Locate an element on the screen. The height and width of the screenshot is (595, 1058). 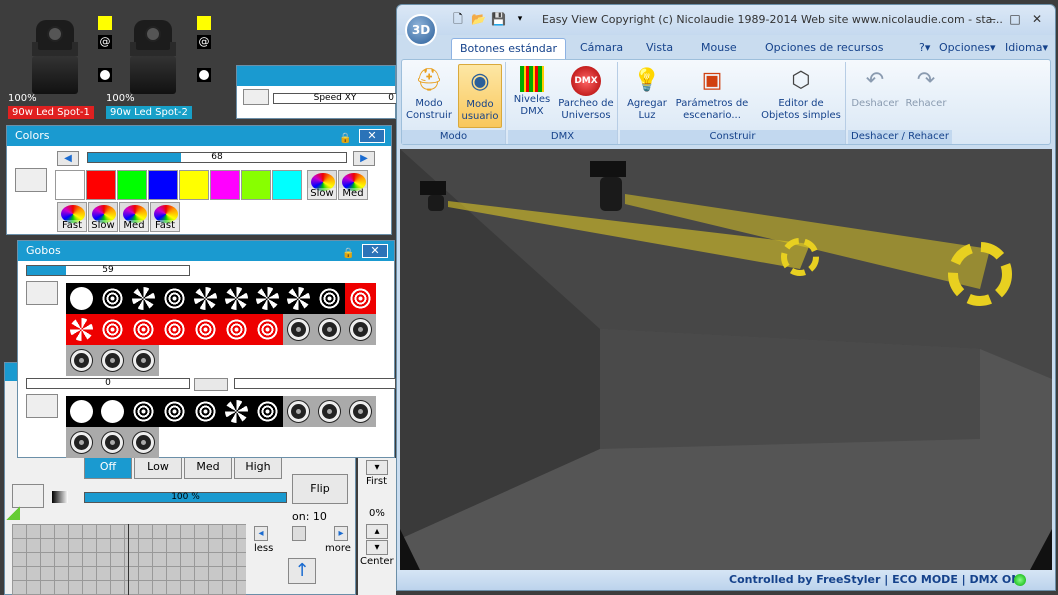
colors-reset-button is located at coordinates (31, 180).